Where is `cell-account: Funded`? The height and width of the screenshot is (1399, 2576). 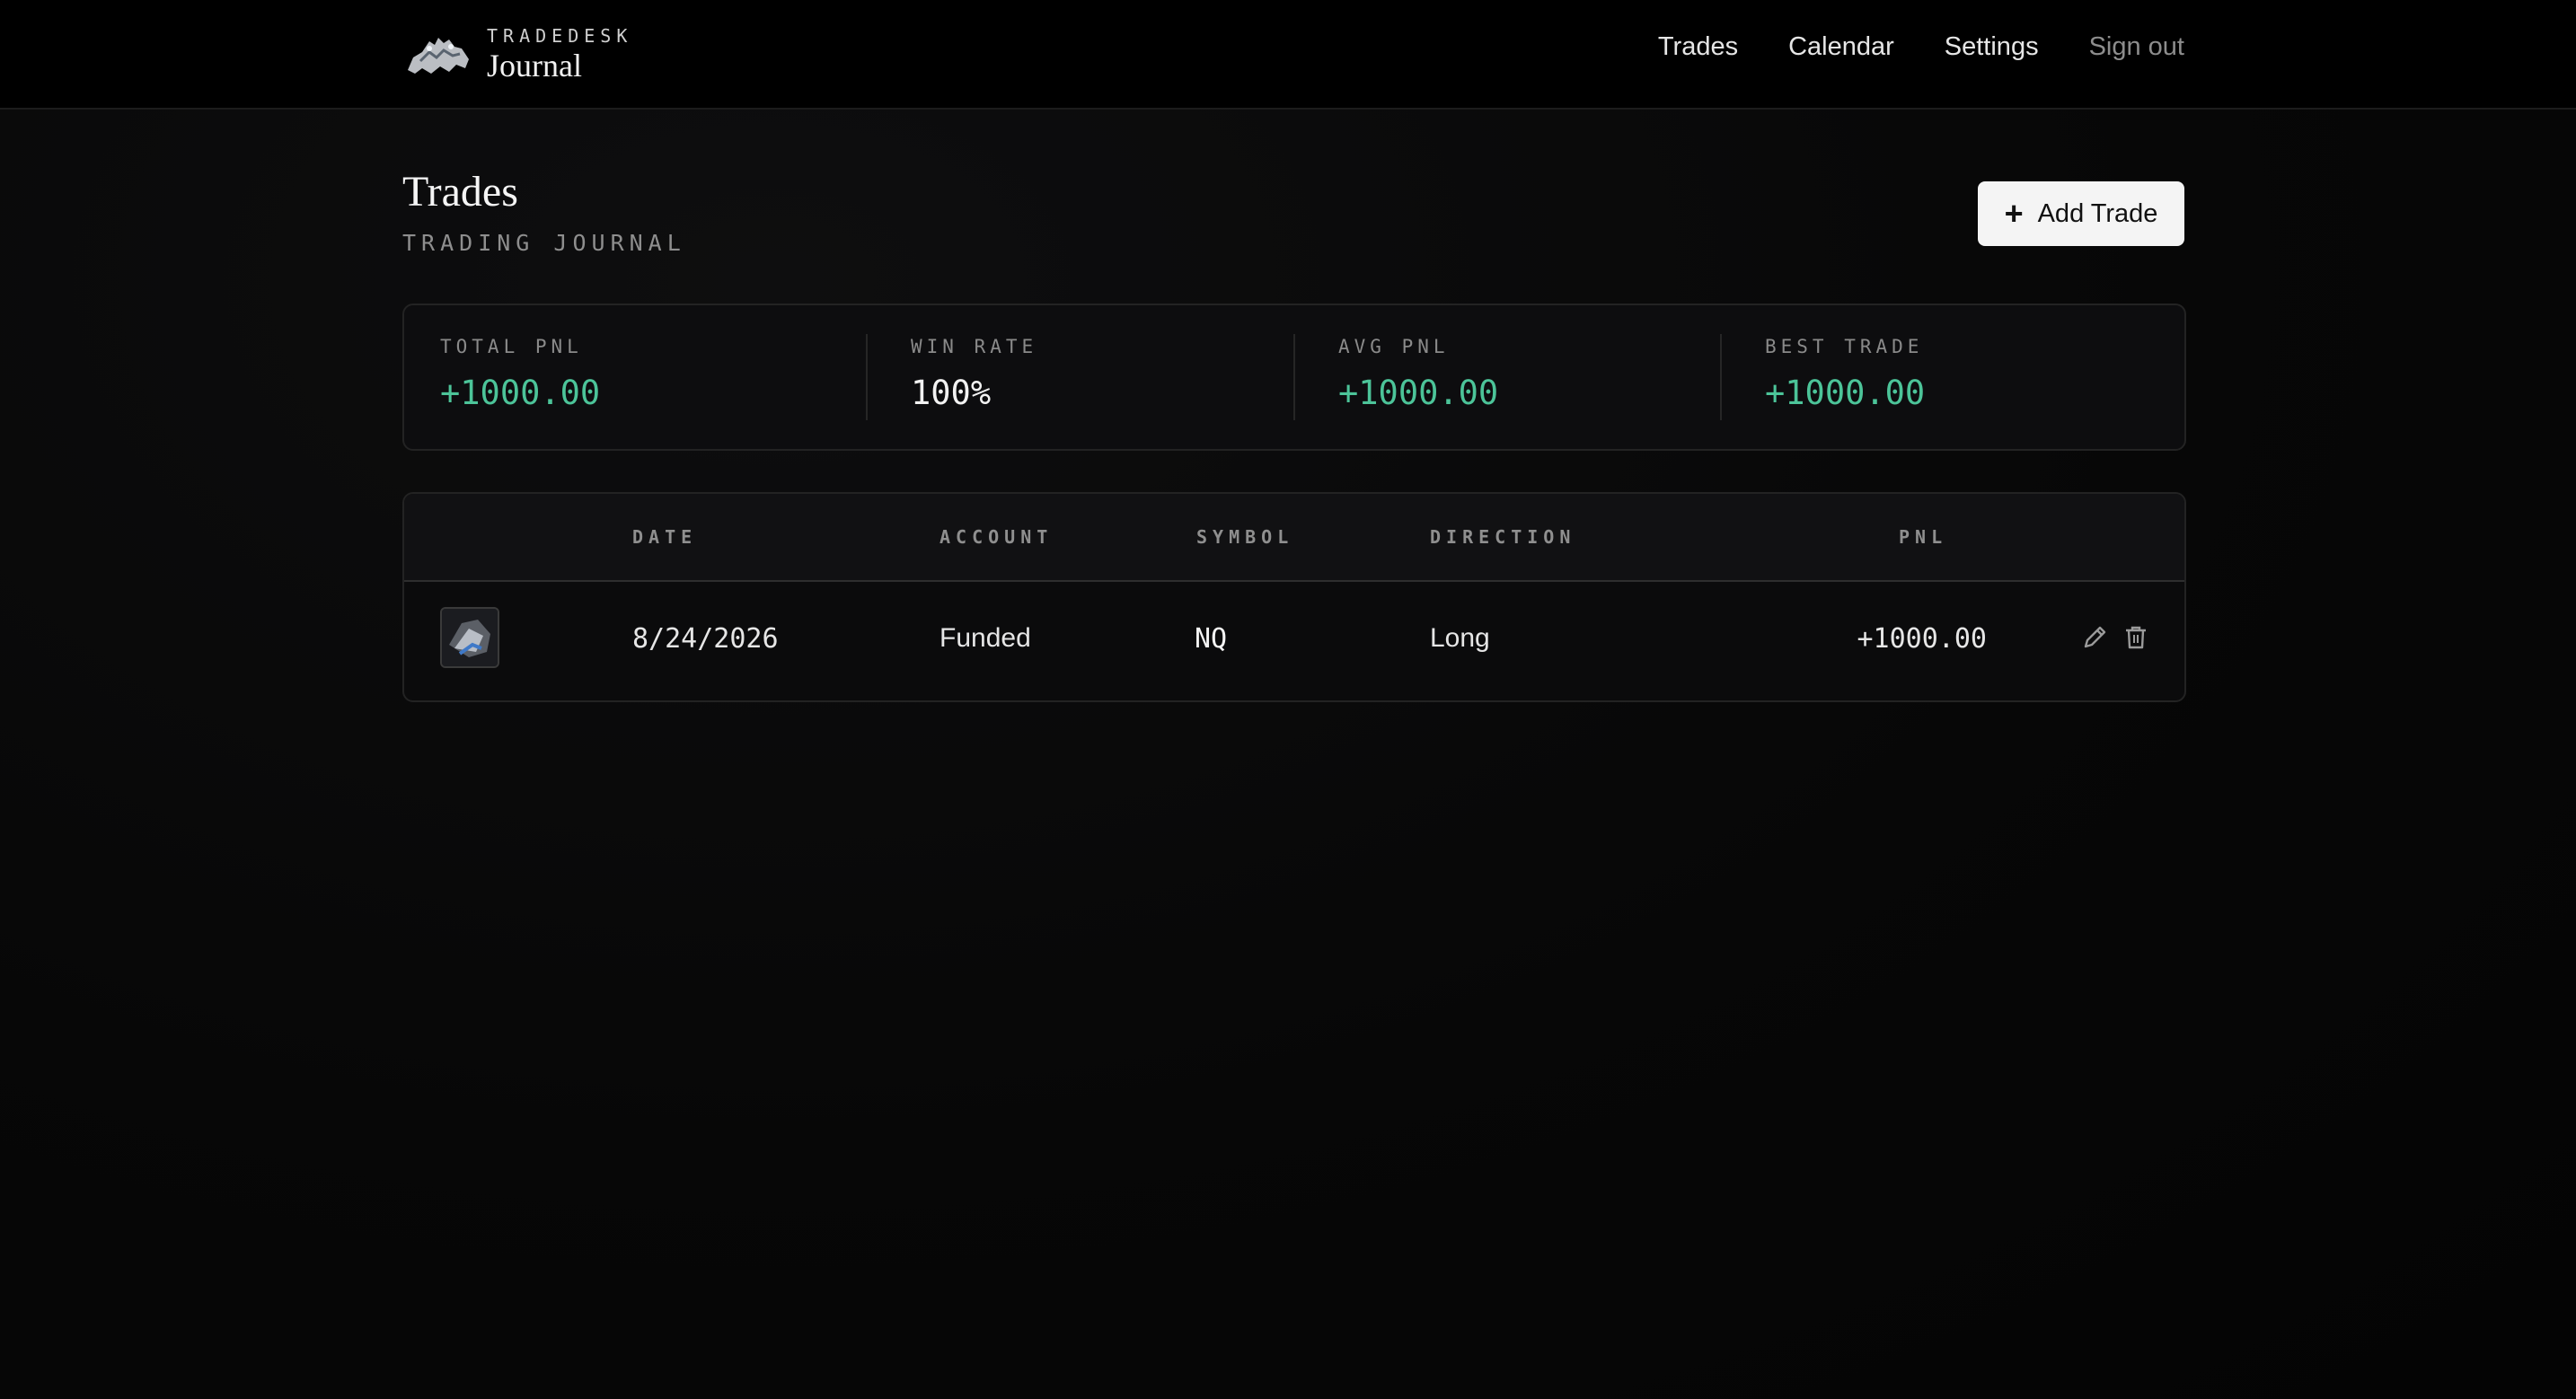
cell-account: Funded is located at coordinates (986, 638).